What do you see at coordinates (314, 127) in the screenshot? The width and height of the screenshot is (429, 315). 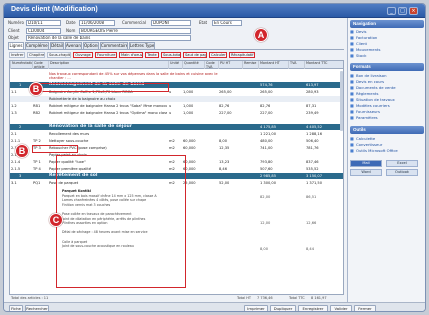 I see `cell-ttc: 4 405,52` at bounding box center [314, 127].